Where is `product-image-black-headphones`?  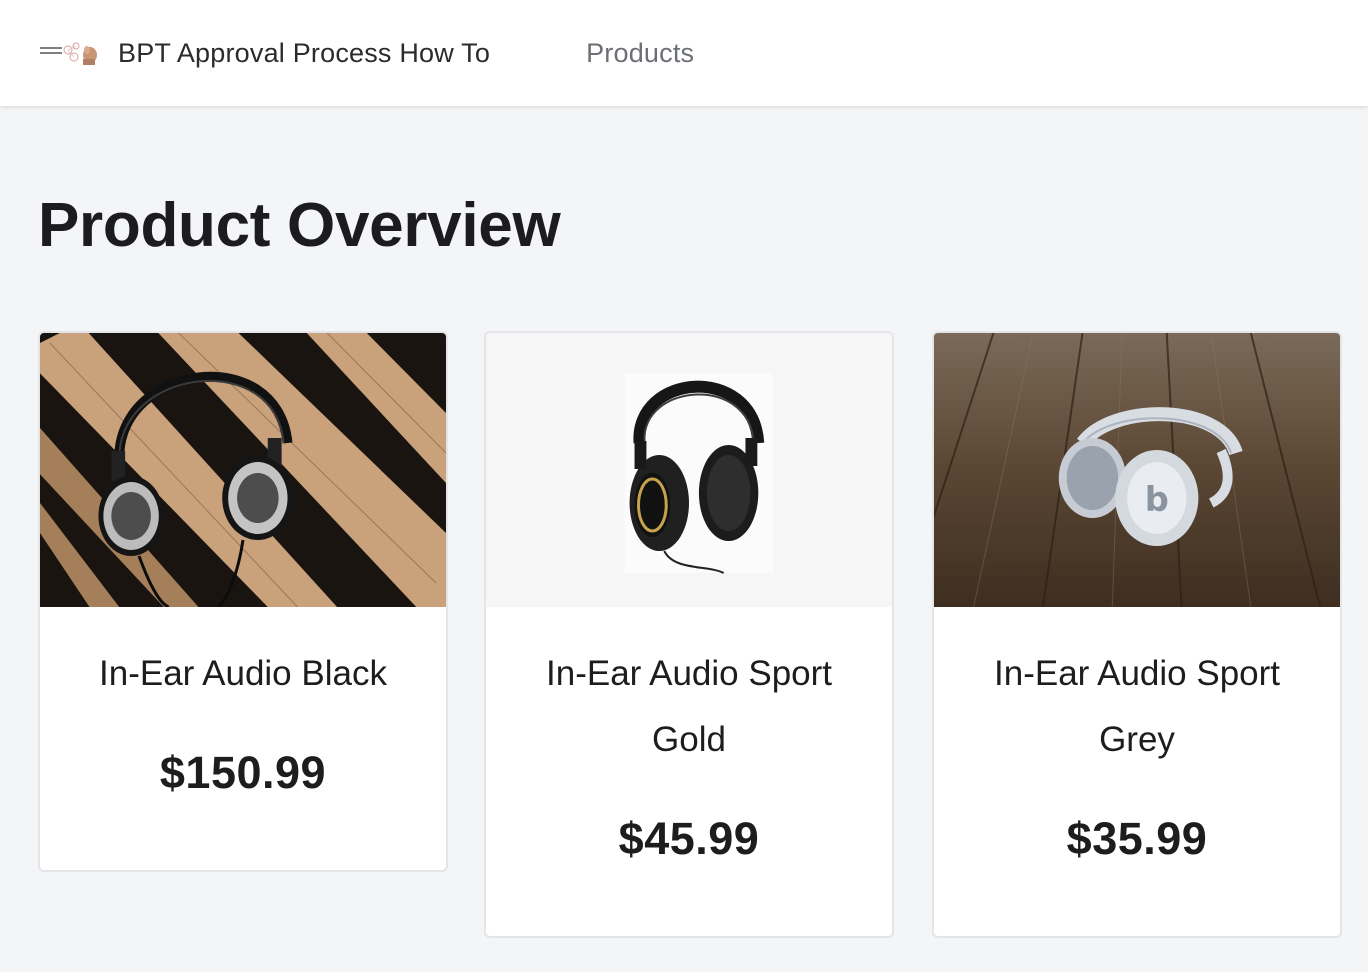 product-image-black-headphones is located at coordinates (243, 470).